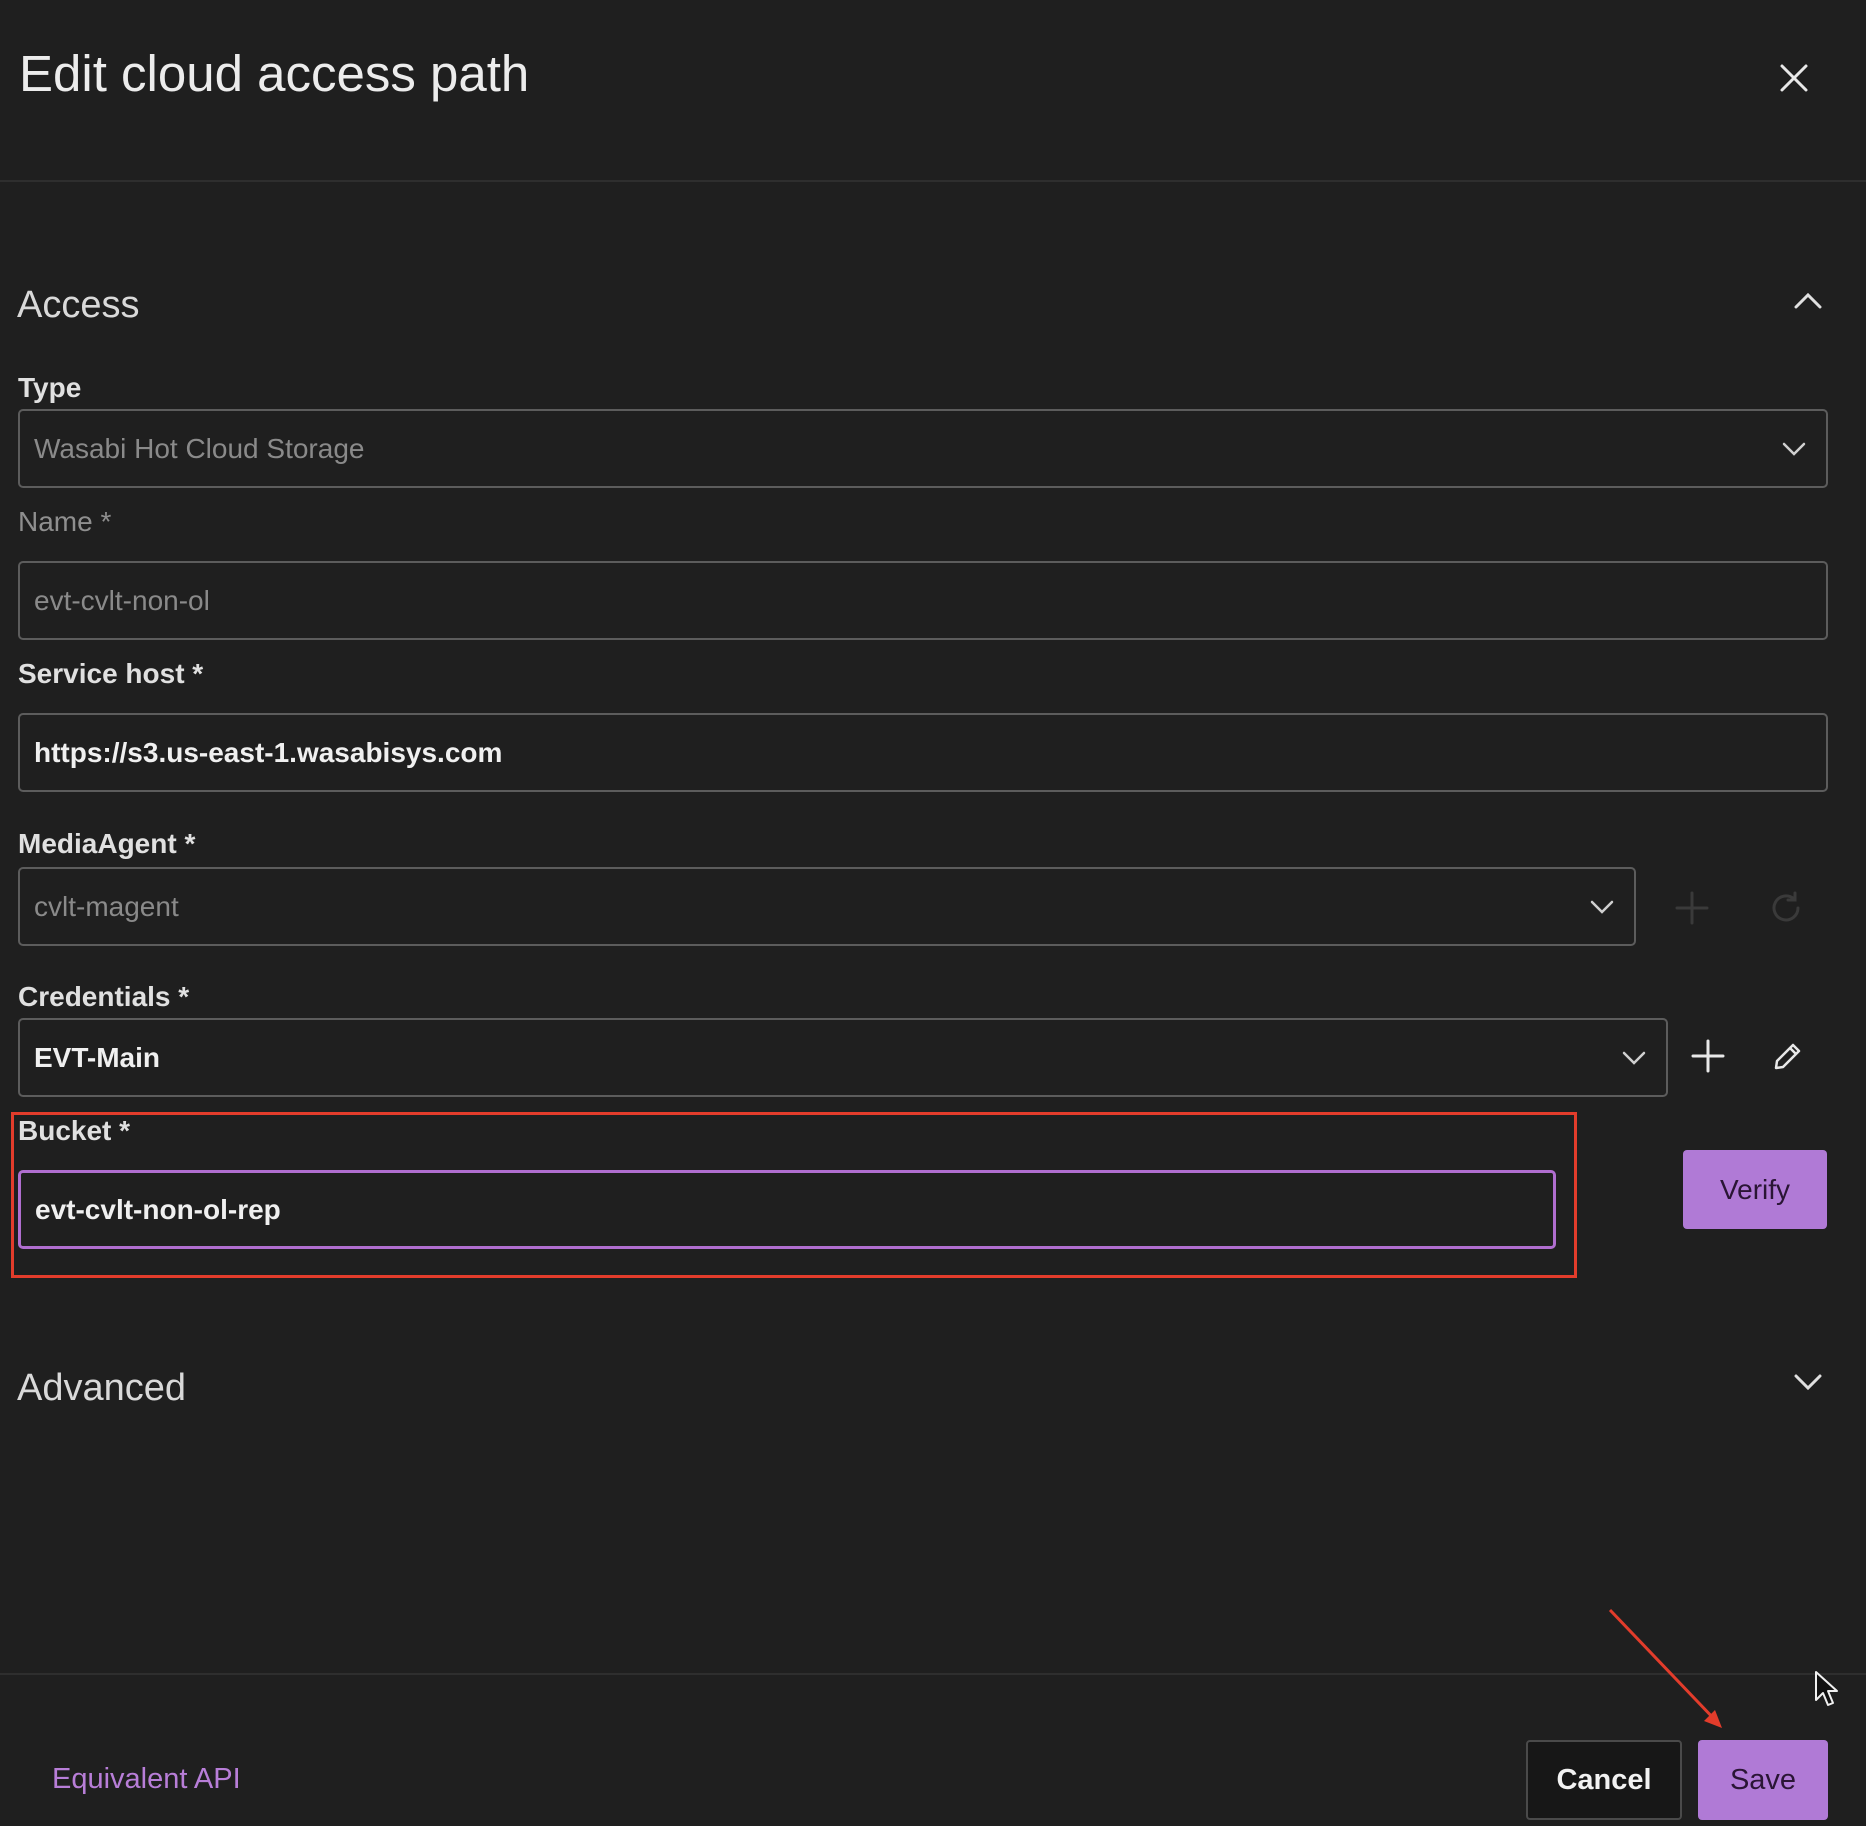 The image size is (1866, 1826). I want to click on mouse-cursor-icon, so click(1826, 1688).